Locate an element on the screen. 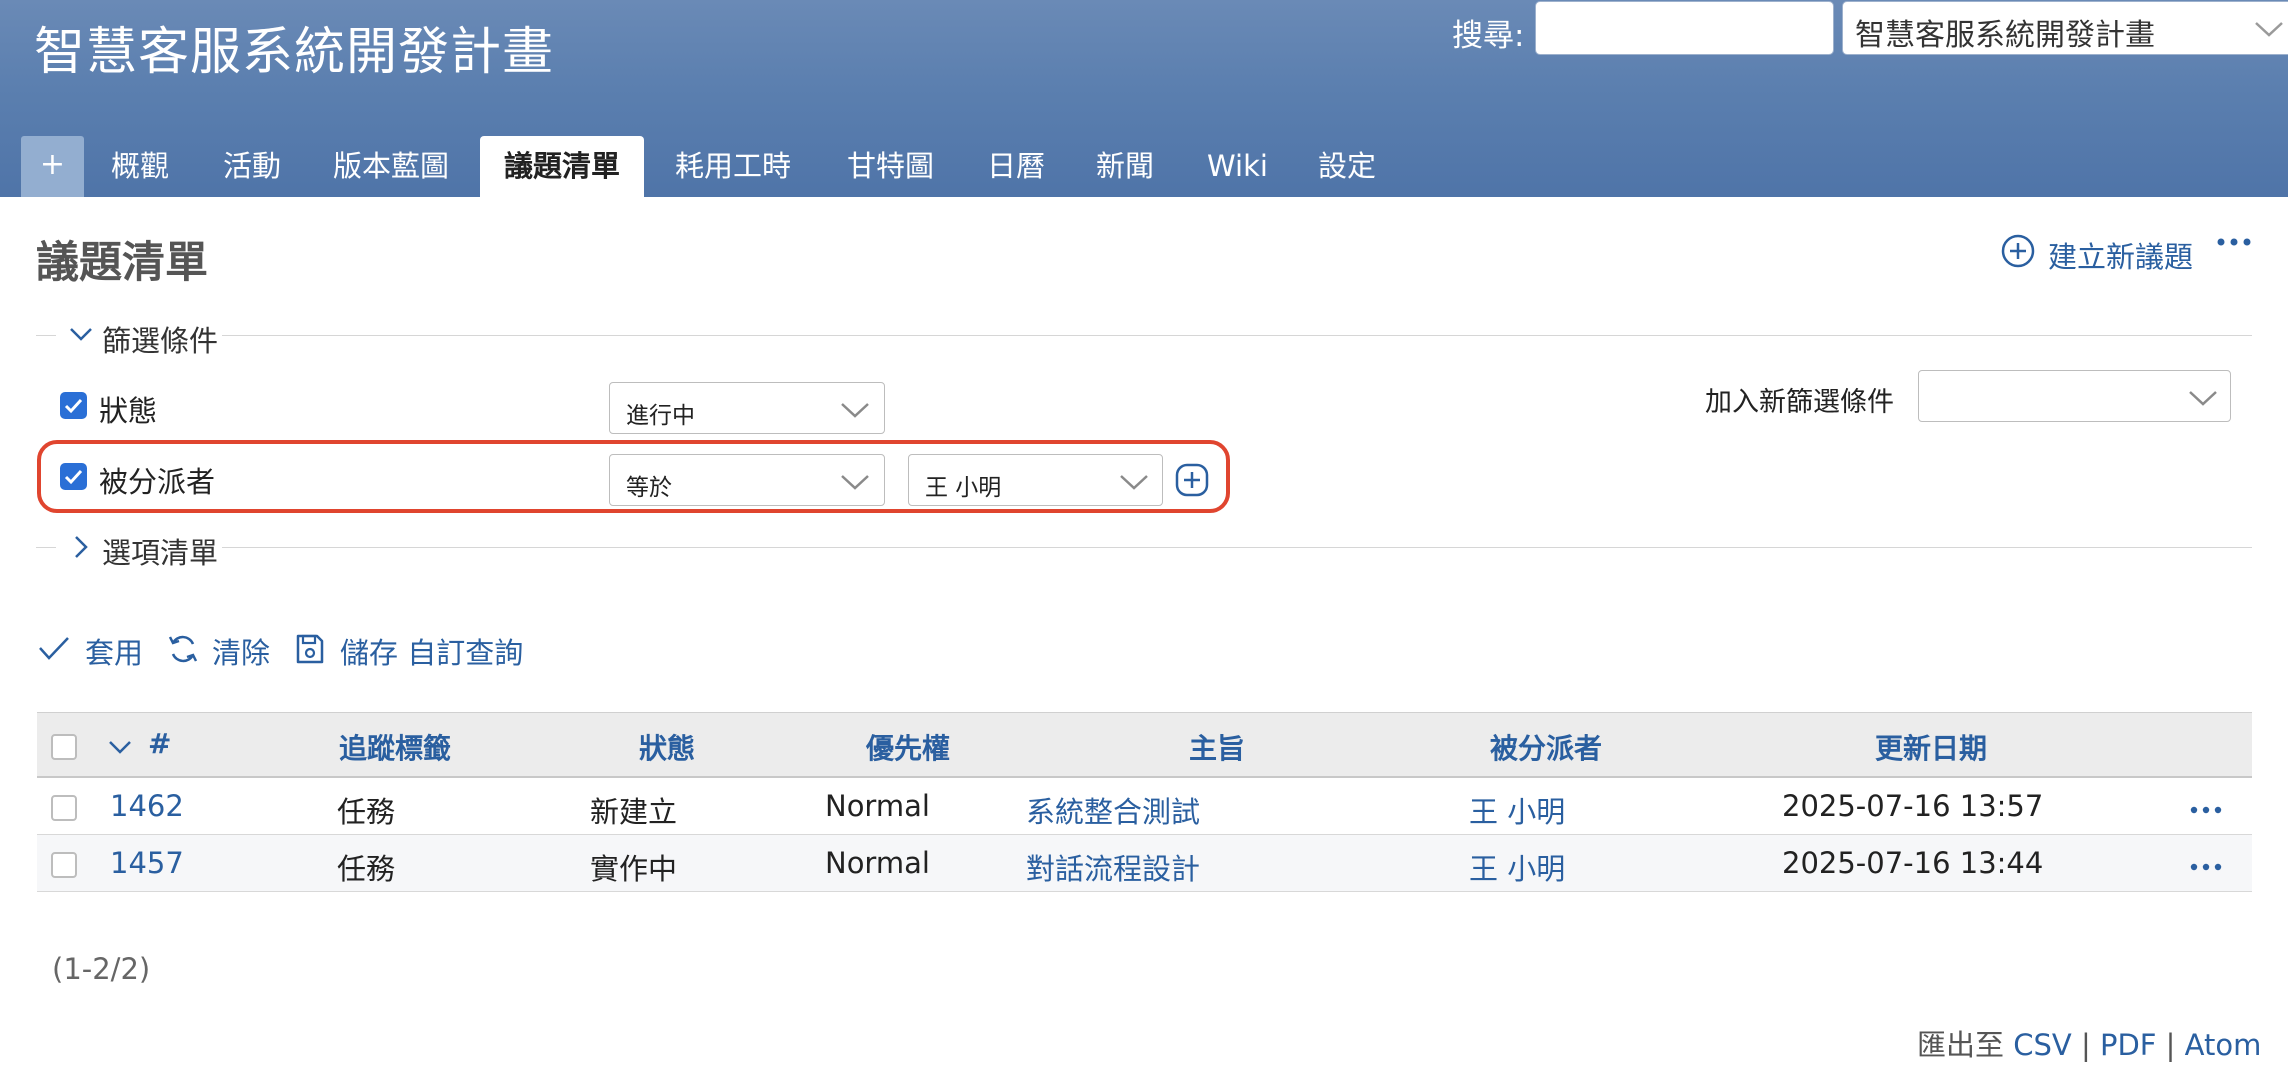 The height and width of the screenshot is (1070, 2288). filters-legend: 篩選條件 is located at coordinates (160, 339).